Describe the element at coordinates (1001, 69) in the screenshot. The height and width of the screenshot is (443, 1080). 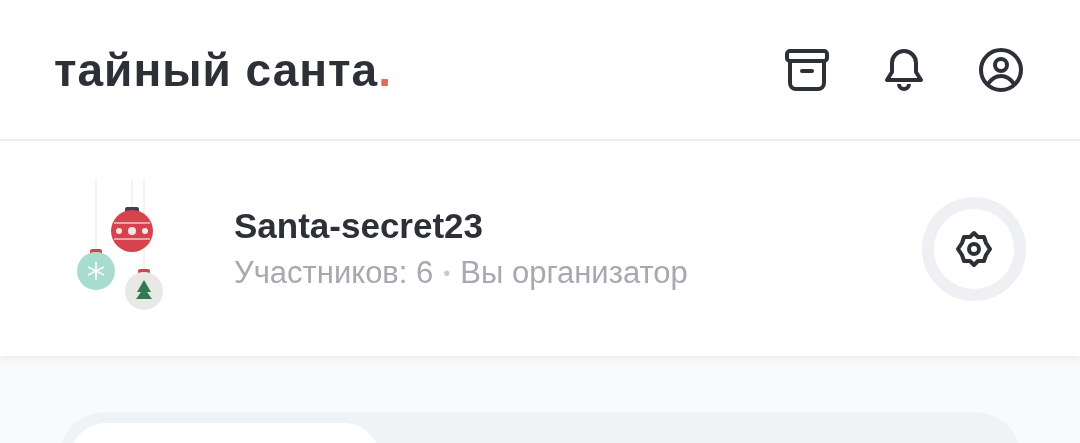
I see `user-profile-icon` at that location.